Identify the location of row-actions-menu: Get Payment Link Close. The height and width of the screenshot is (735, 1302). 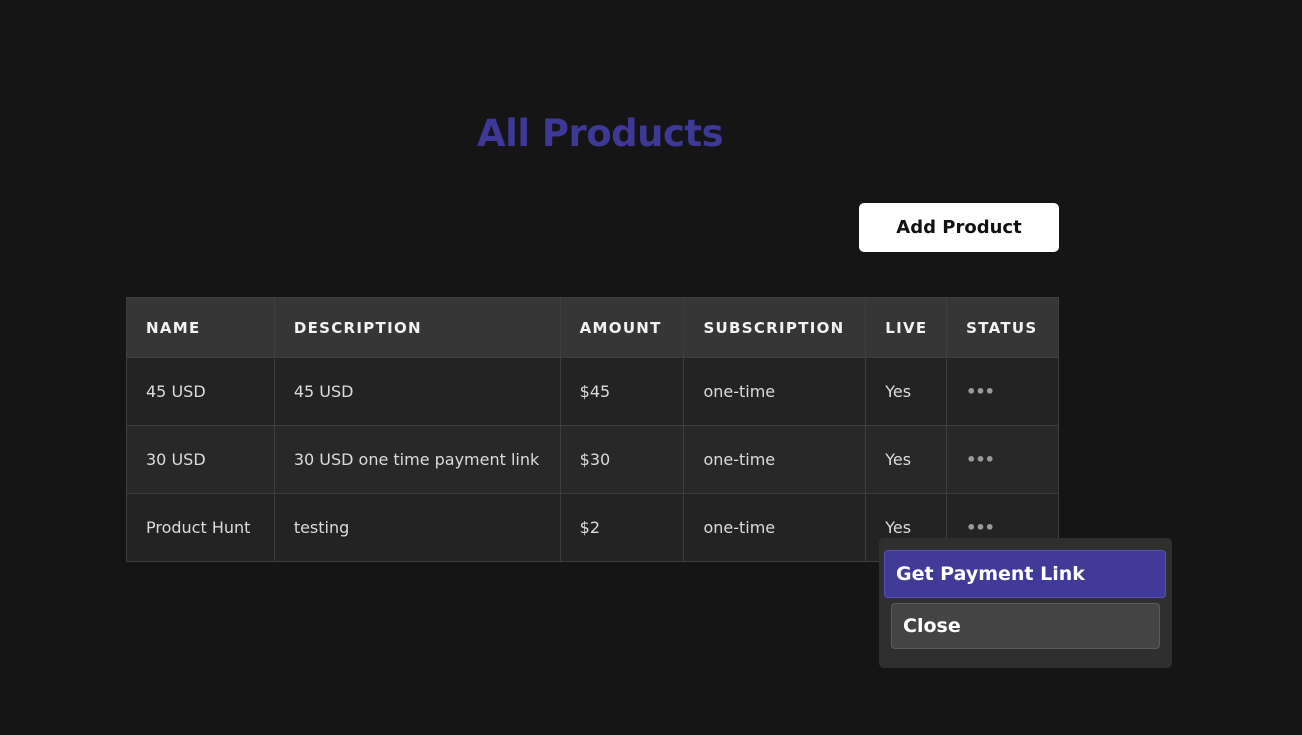
(1025, 603).